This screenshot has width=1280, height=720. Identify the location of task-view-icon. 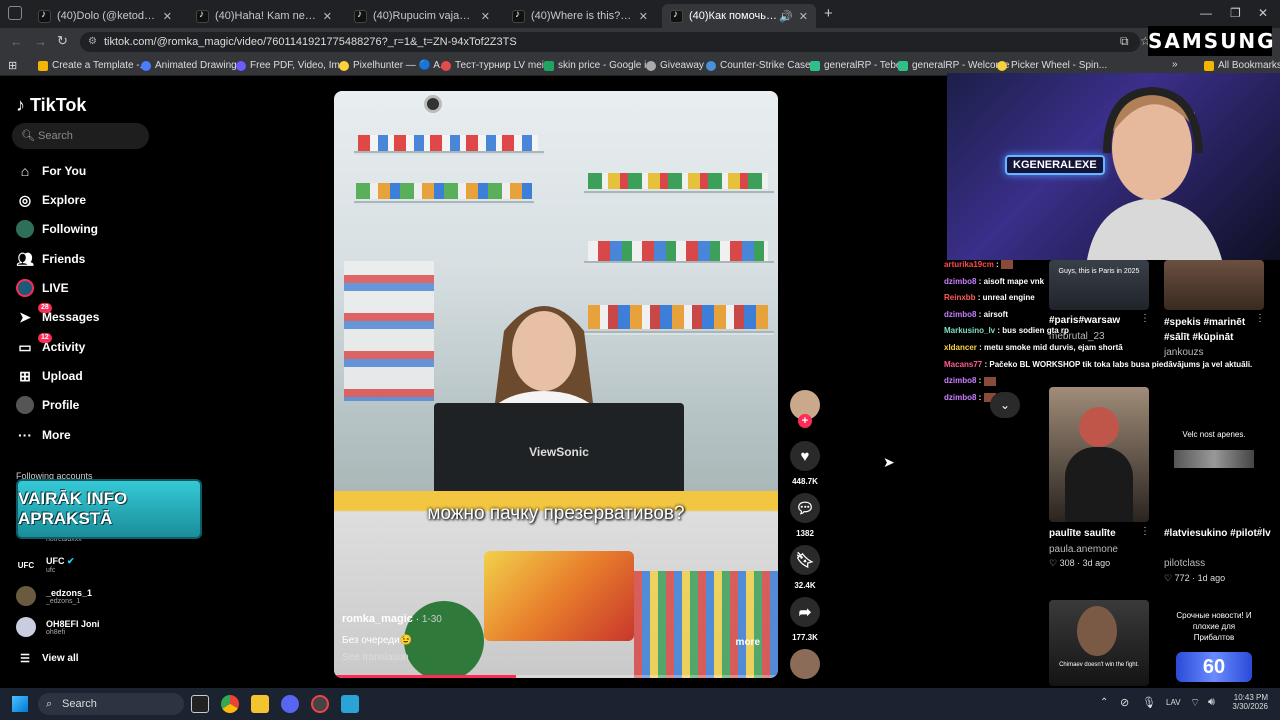
(200, 704).